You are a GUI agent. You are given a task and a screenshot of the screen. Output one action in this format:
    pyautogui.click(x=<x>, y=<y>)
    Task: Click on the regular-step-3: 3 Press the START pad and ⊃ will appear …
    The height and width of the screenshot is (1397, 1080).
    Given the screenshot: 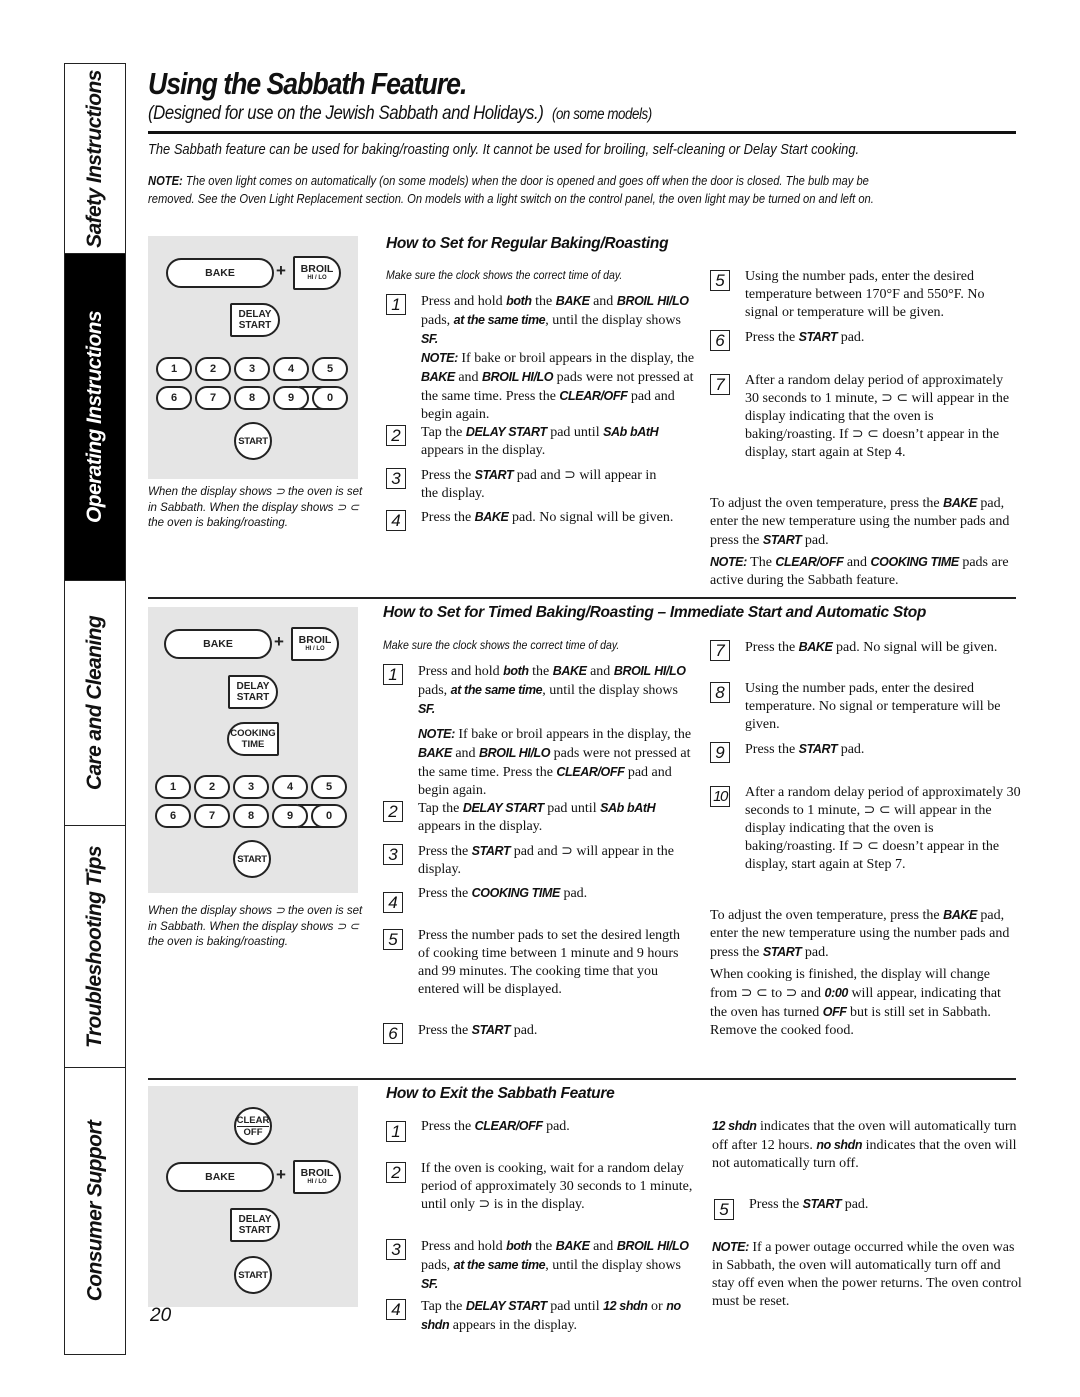 What is the action you would take?
    pyautogui.click(x=531, y=484)
    